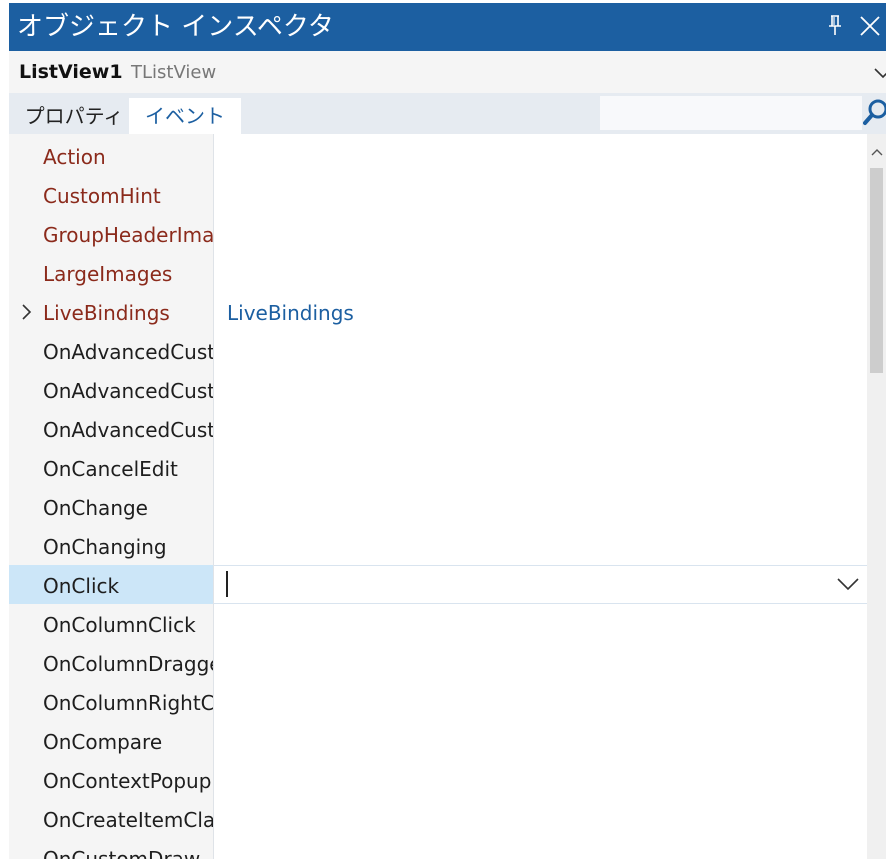  I want to click on row-name: CustomHint, so click(102, 196).